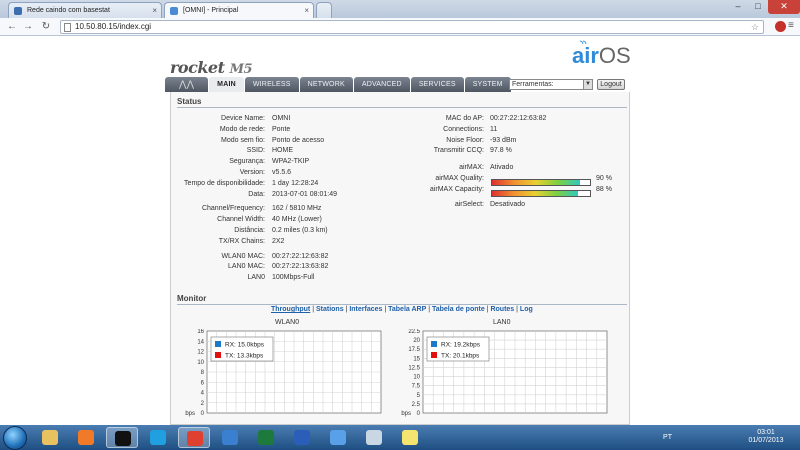 The height and width of the screenshot is (450, 800). What do you see at coordinates (503, 140) in the screenshot?
I see `status-value: -93 dBm` at bounding box center [503, 140].